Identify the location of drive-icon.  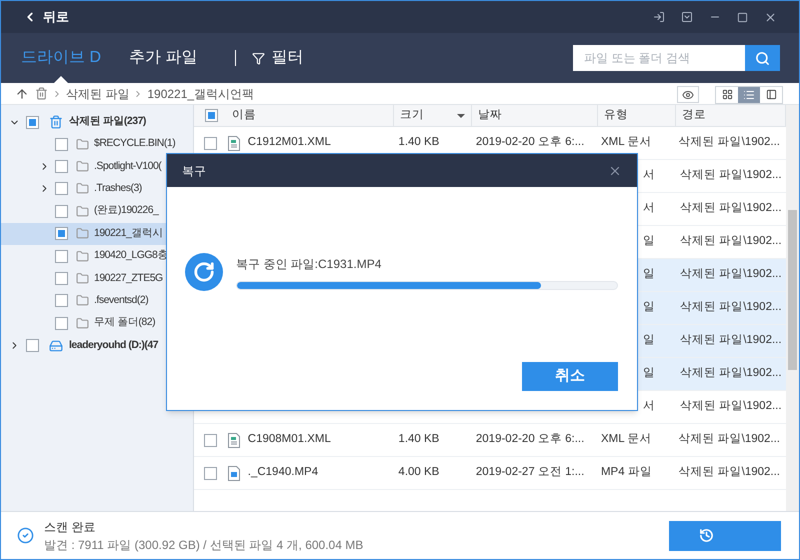
(56, 345).